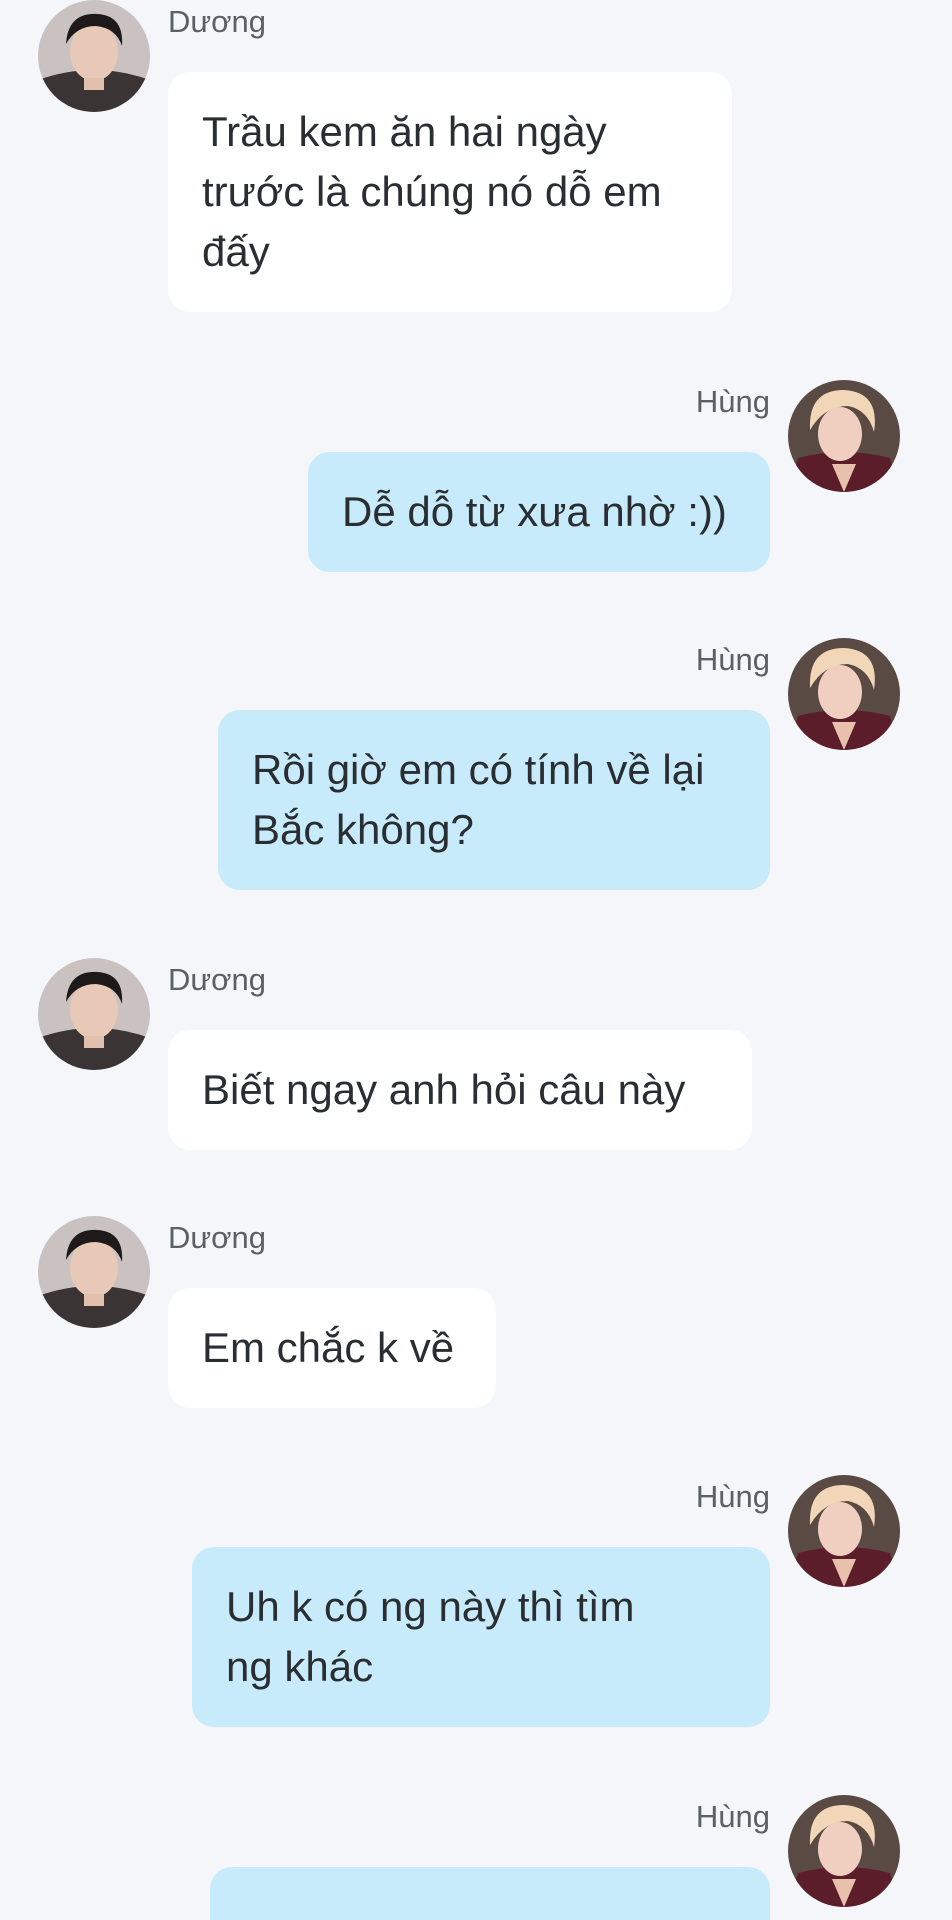 Image resolution: width=952 pixels, height=1920 pixels. I want to click on message-bubble: Biết ngay anh hỏi câu này, so click(460, 1090).